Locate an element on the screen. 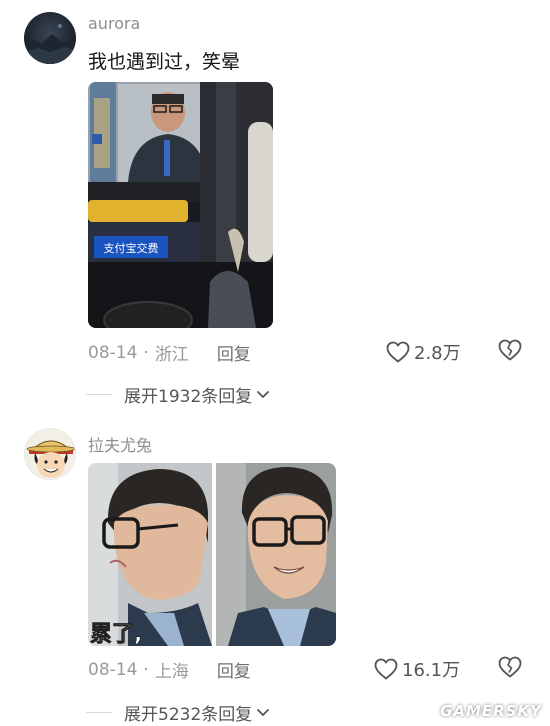 Image resolution: width=550 pixels, height=726 pixels. comment-location: 浙江 is located at coordinates (171, 355).